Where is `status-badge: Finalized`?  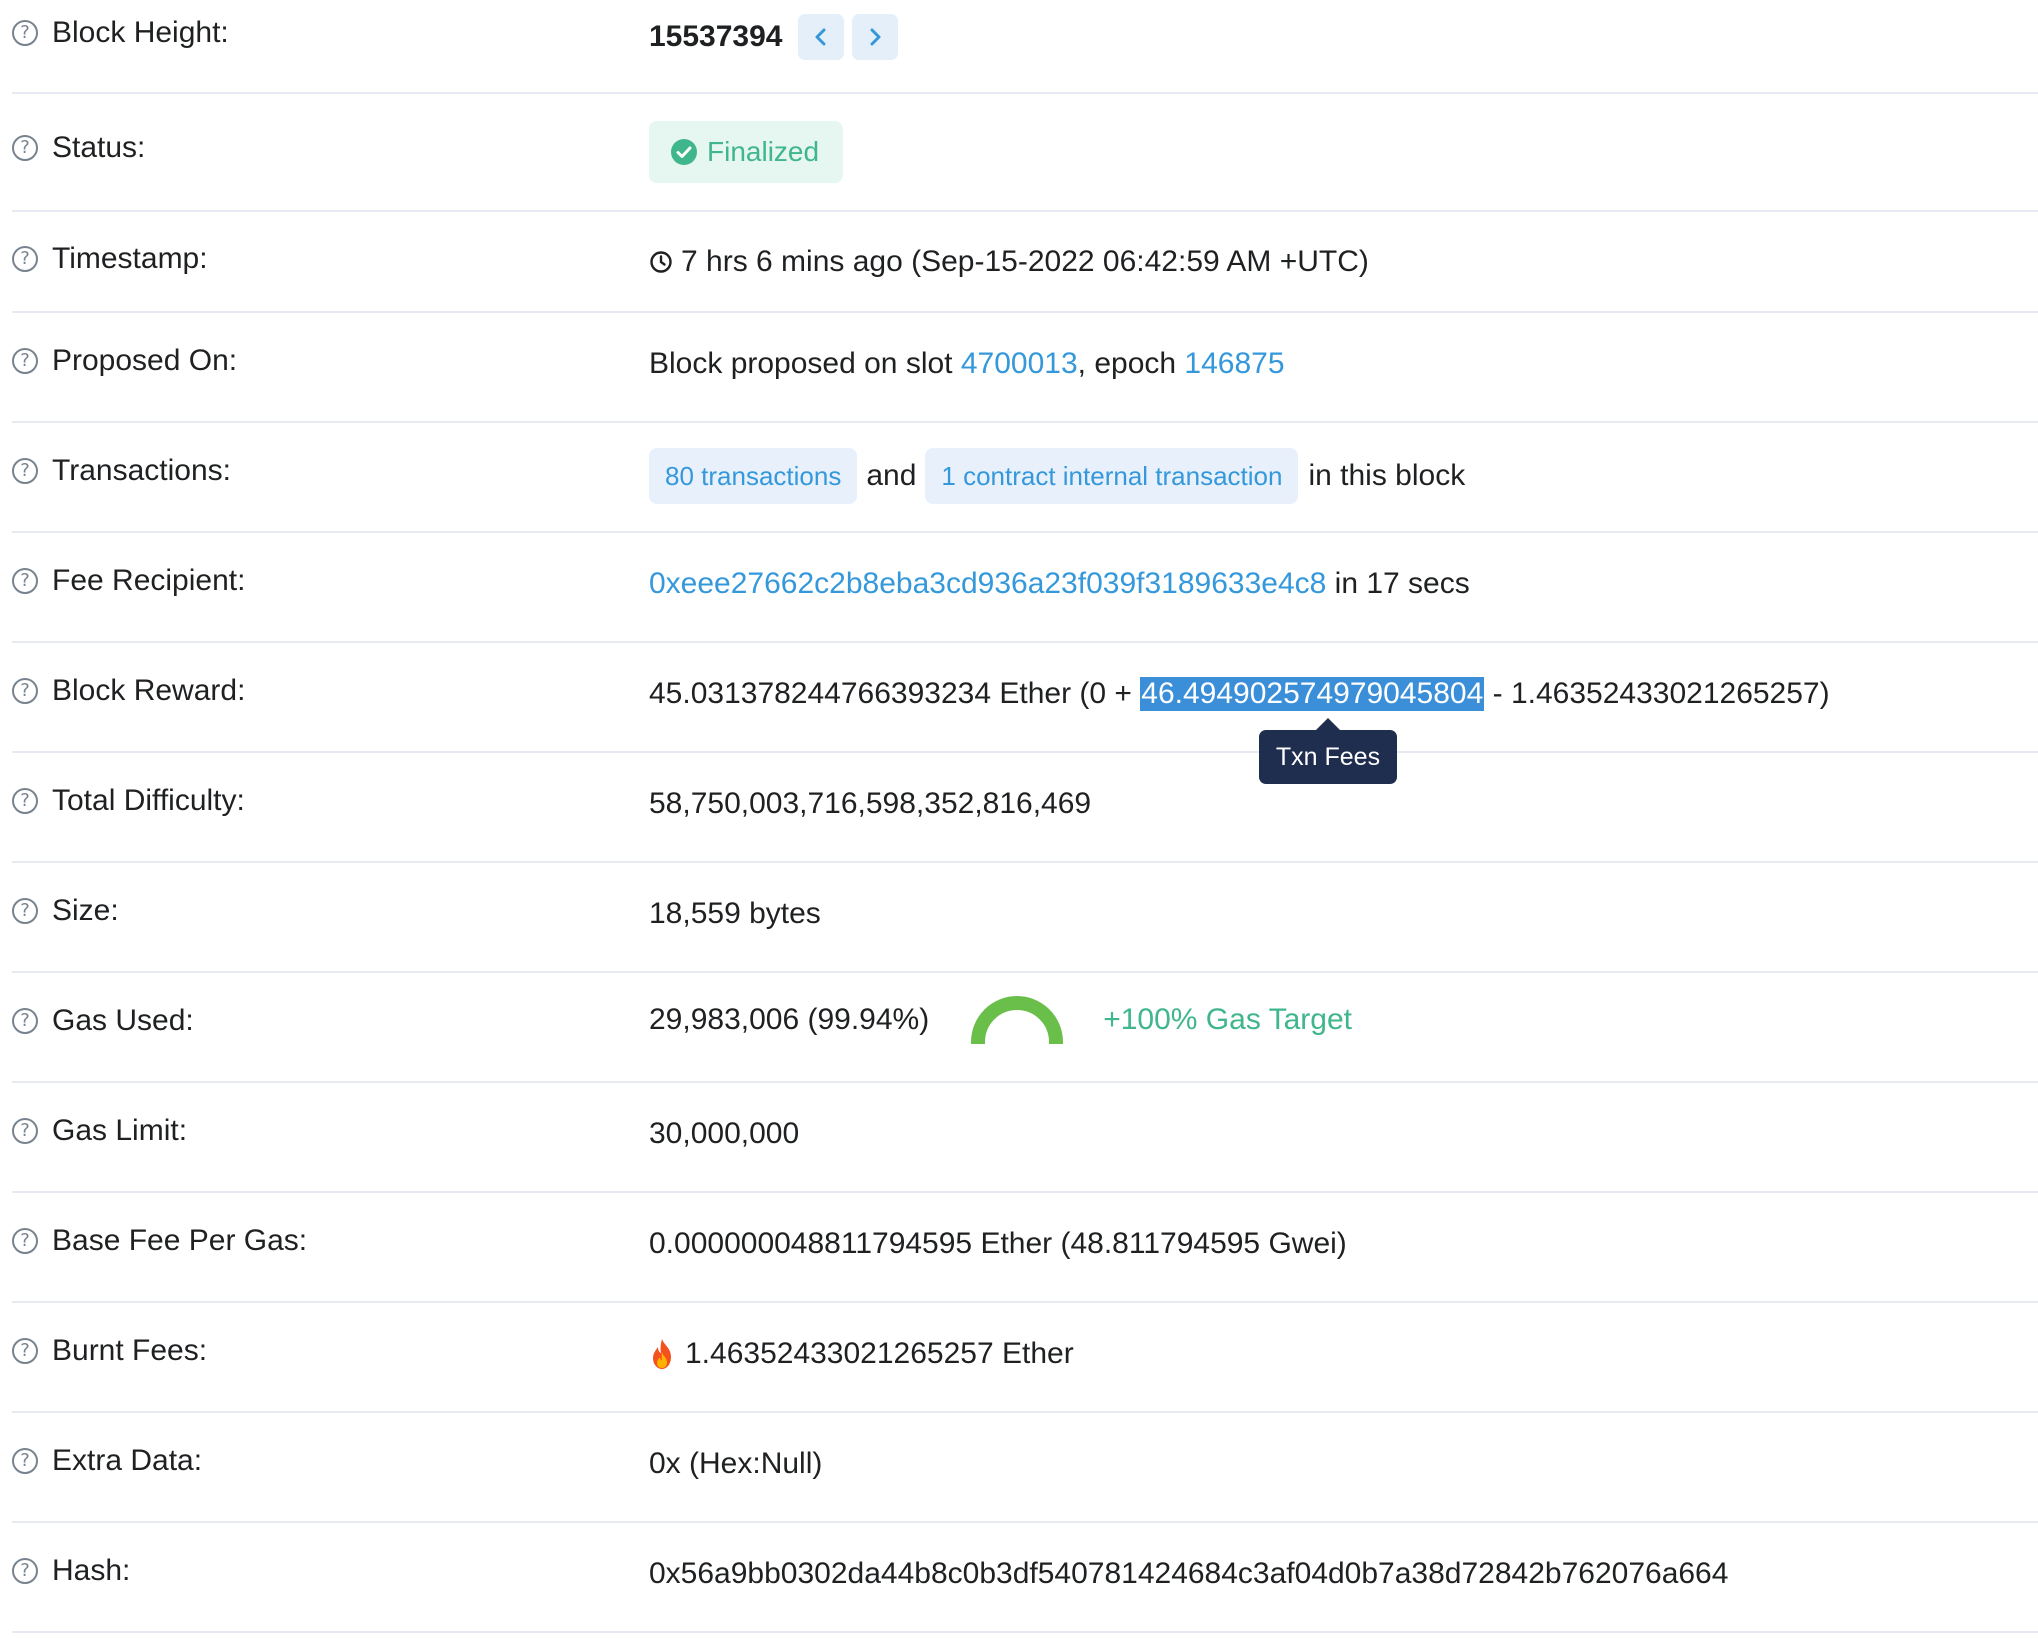
status-badge: Finalized is located at coordinates (746, 152).